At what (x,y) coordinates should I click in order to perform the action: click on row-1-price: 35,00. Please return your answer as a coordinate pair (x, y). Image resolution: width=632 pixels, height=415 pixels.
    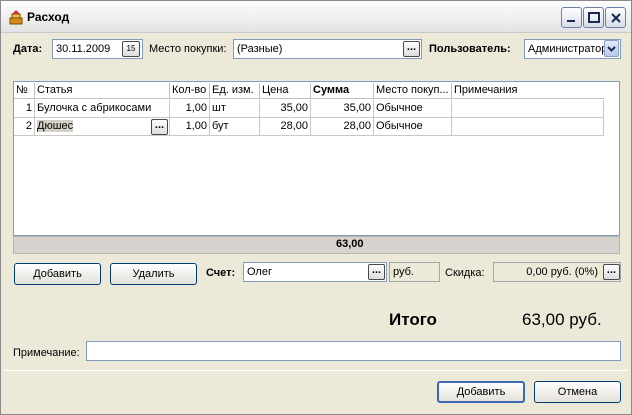
    Looking at the image, I should click on (285, 109).